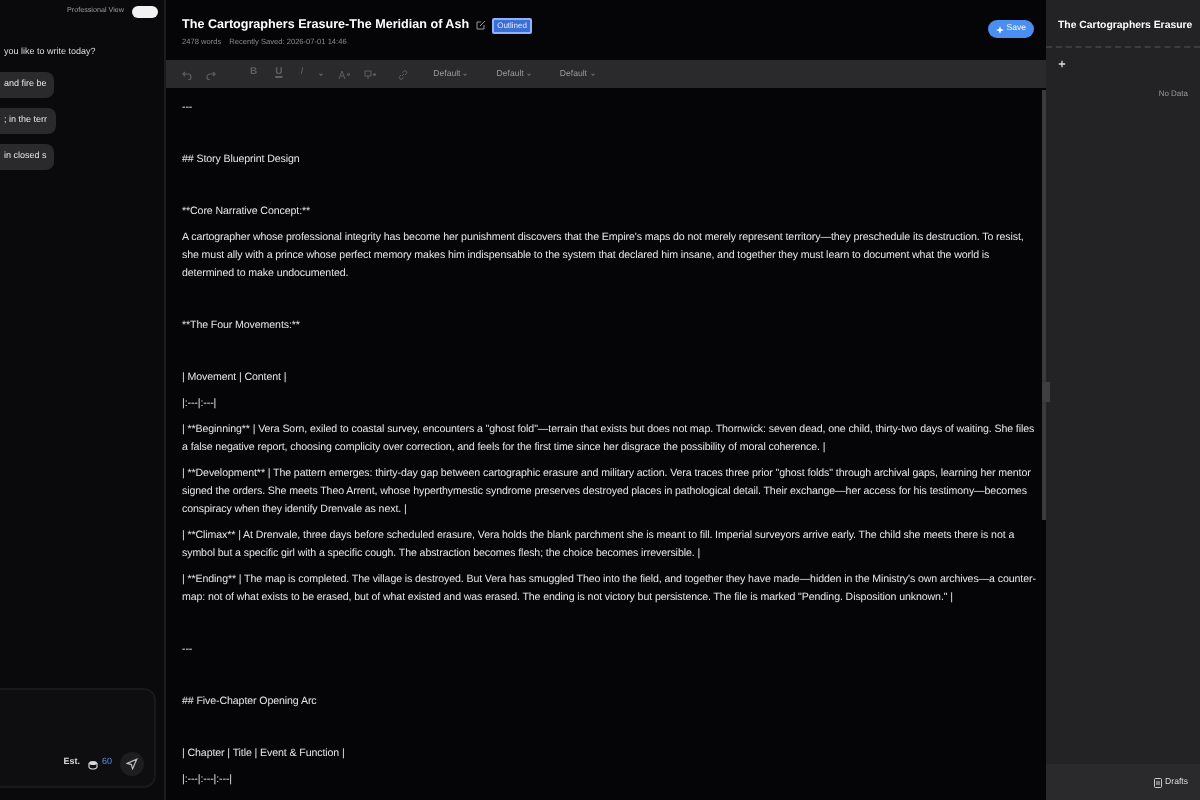  Describe the element at coordinates (211, 74) in the screenshot. I see `redo-icon` at that location.